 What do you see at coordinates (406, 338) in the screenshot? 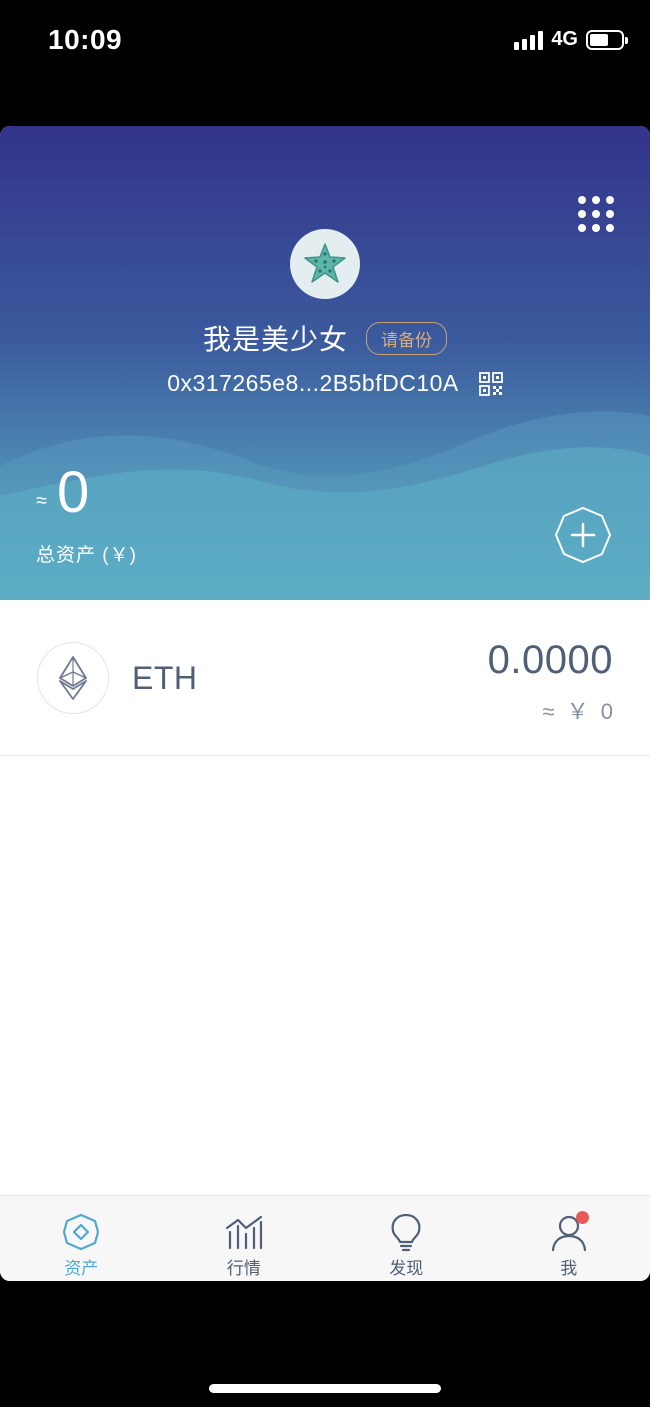
I see `backup-button: 请备份` at bounding box center [406, 338].